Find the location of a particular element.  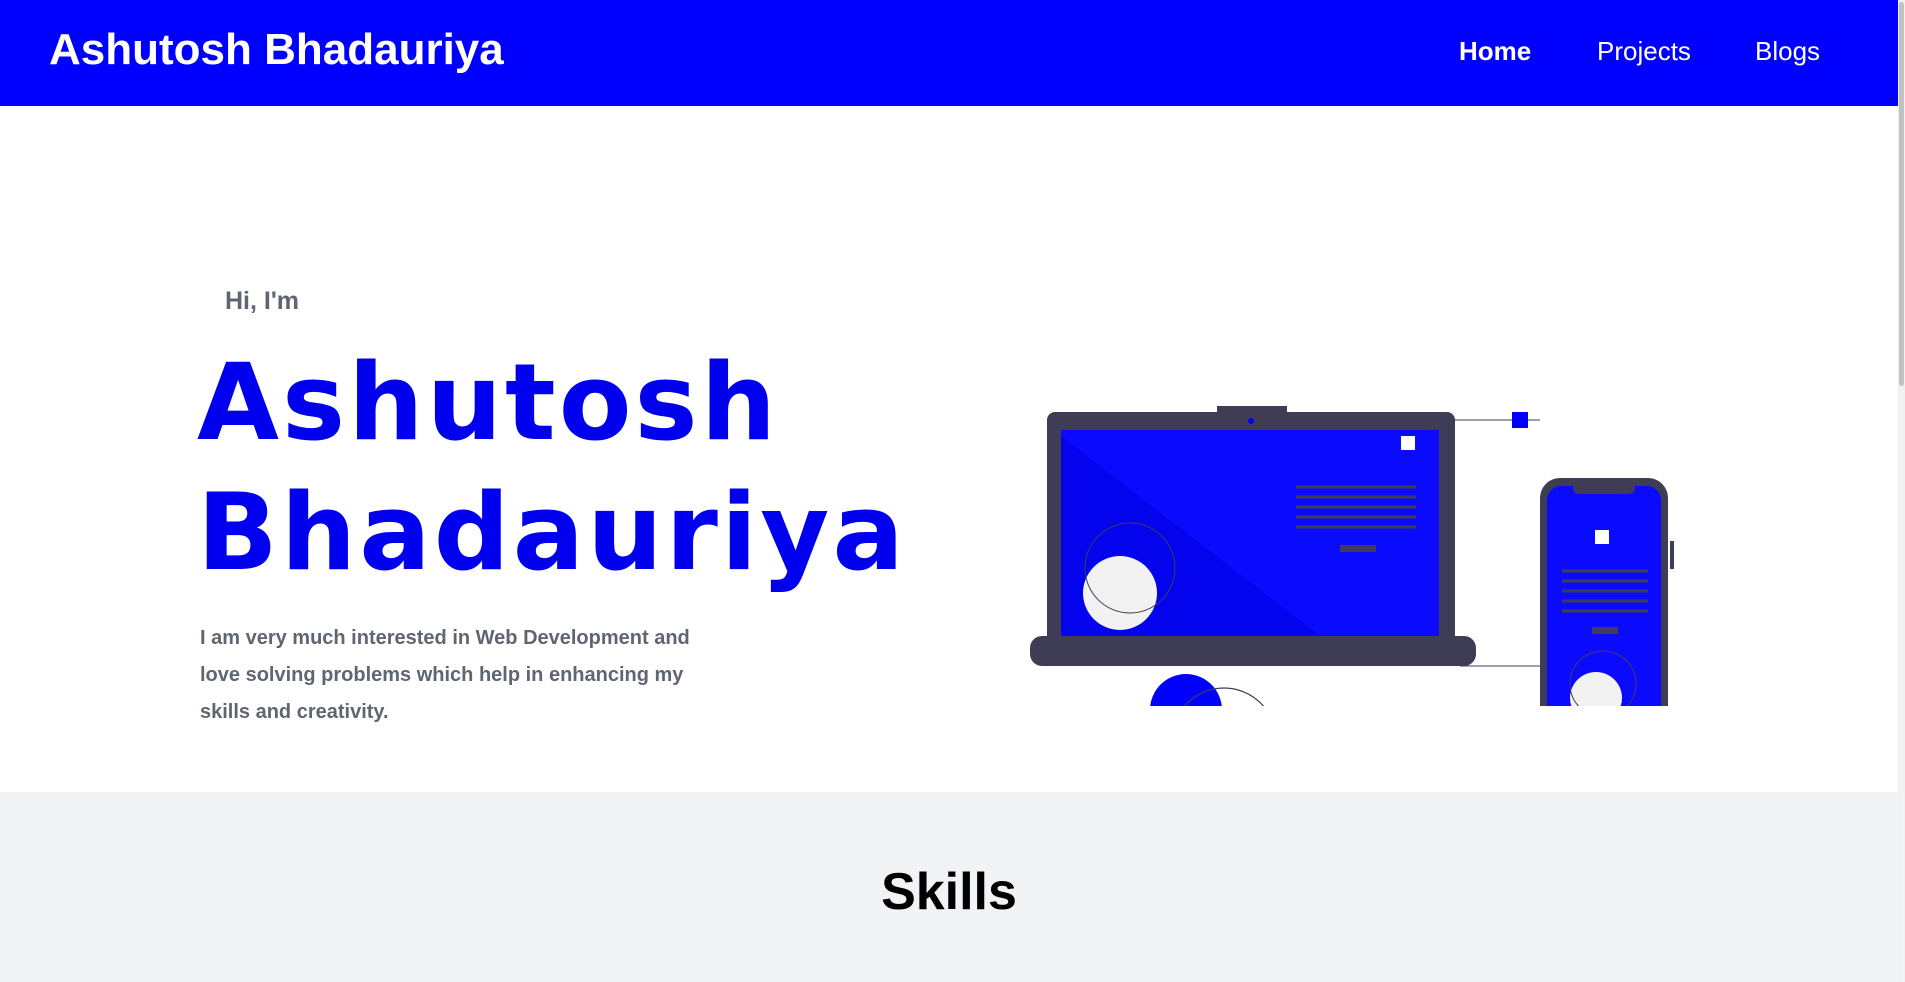

hero-name-first: Ashutosh is located at coordinates (488, 402).